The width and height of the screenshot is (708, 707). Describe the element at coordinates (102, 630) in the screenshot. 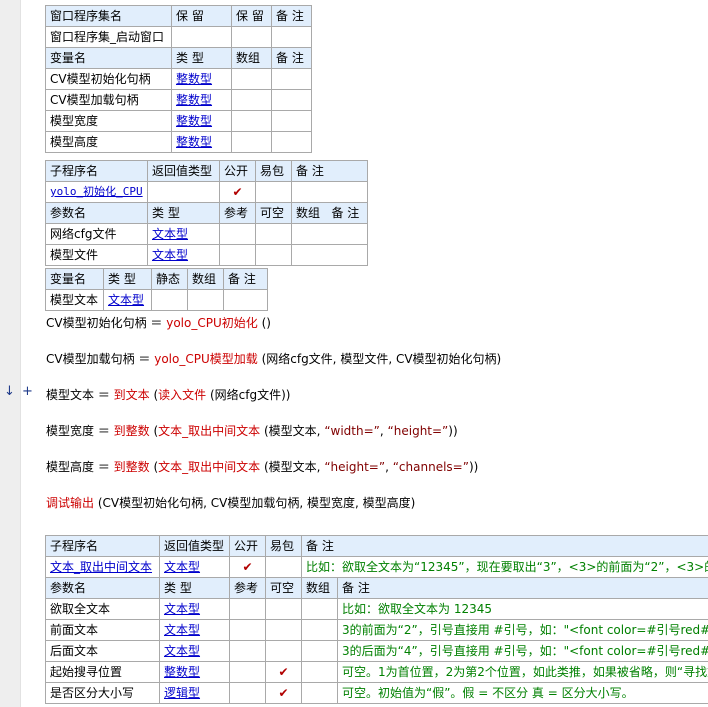

I see `param-name: 前面文本` at that location.